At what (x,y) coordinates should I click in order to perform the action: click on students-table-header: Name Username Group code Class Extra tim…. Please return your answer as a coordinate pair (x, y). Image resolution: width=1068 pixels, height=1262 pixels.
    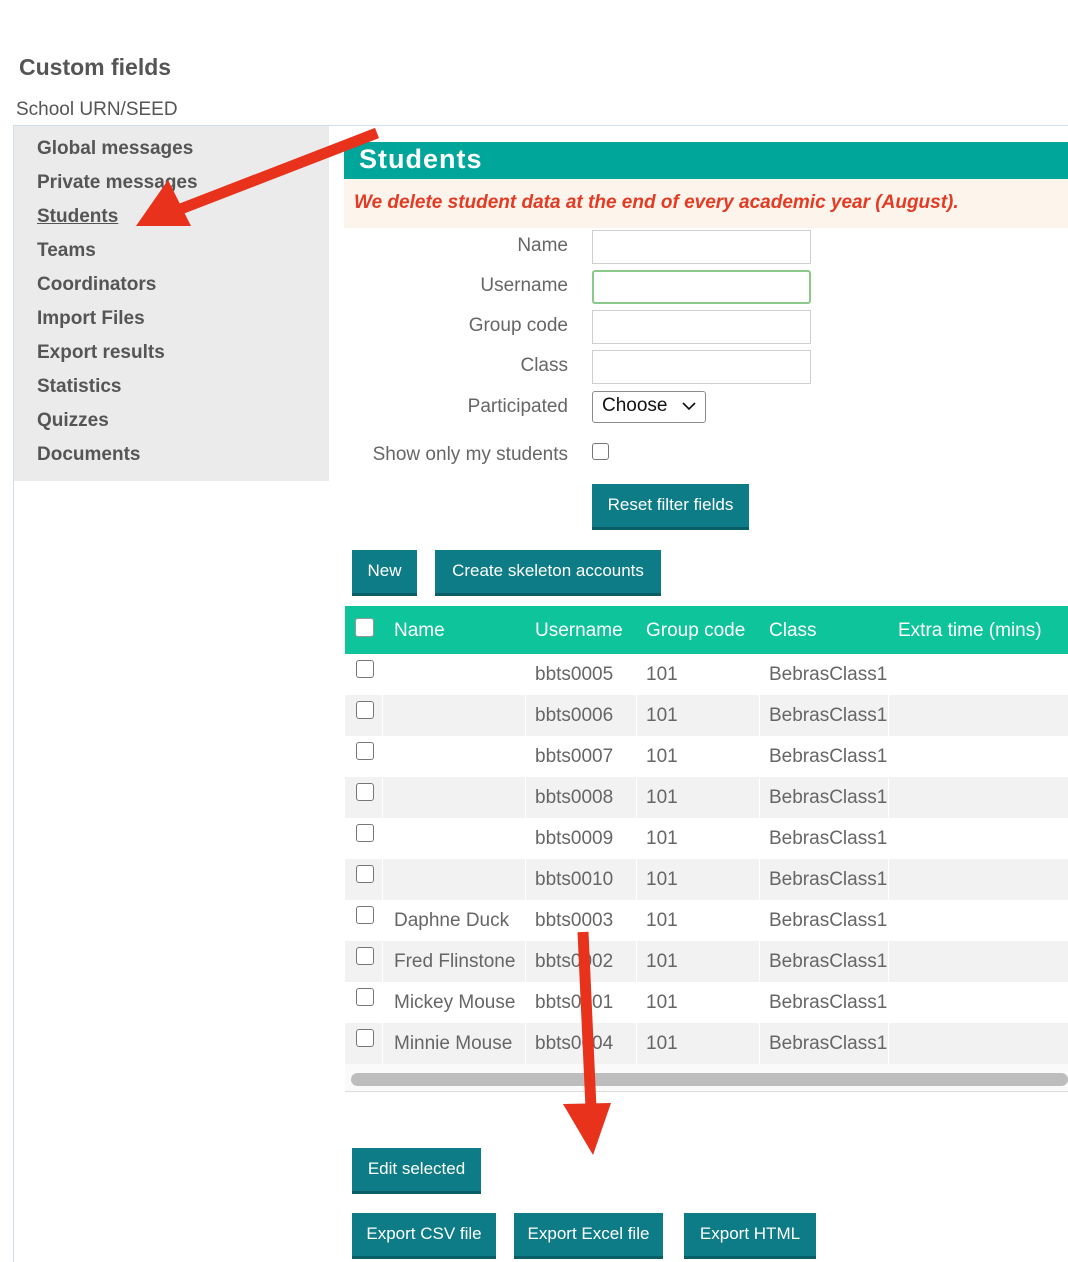
    Looking at the image, I should click on (706, 630).